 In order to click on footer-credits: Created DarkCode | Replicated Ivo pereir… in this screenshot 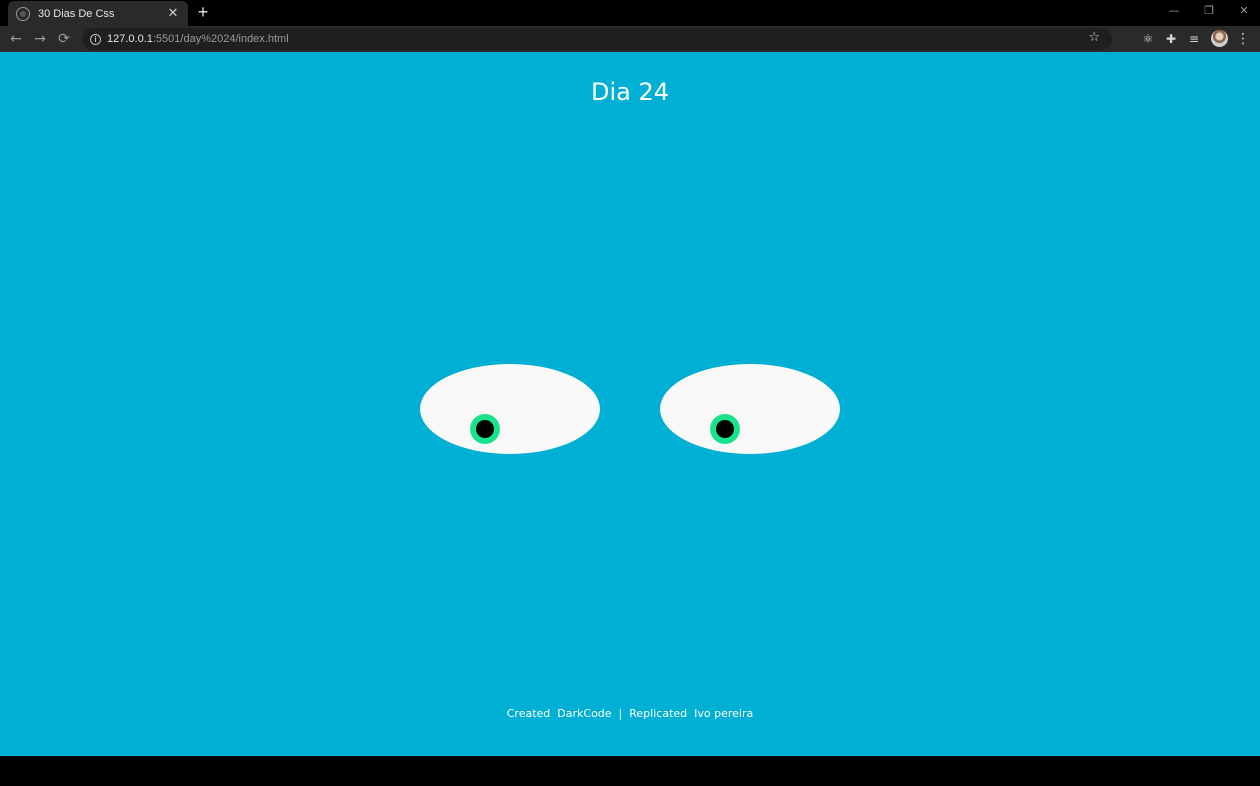, I will do `click(630, 713)`.